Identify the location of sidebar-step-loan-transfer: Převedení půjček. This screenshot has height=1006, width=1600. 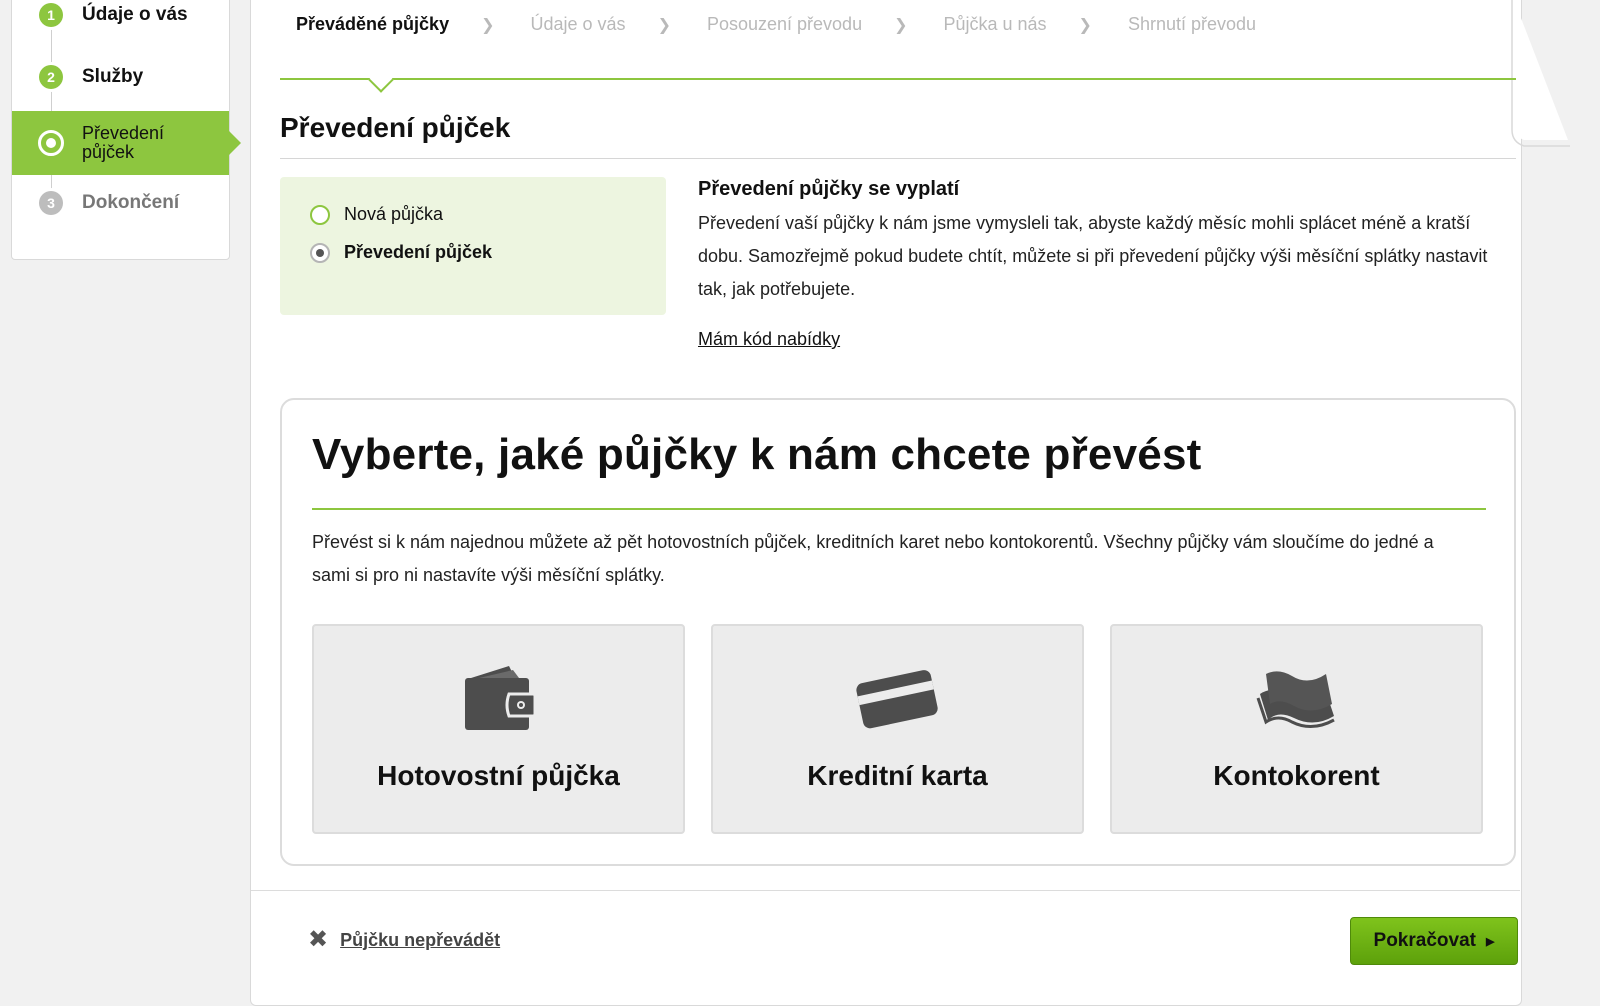
(126, 143).